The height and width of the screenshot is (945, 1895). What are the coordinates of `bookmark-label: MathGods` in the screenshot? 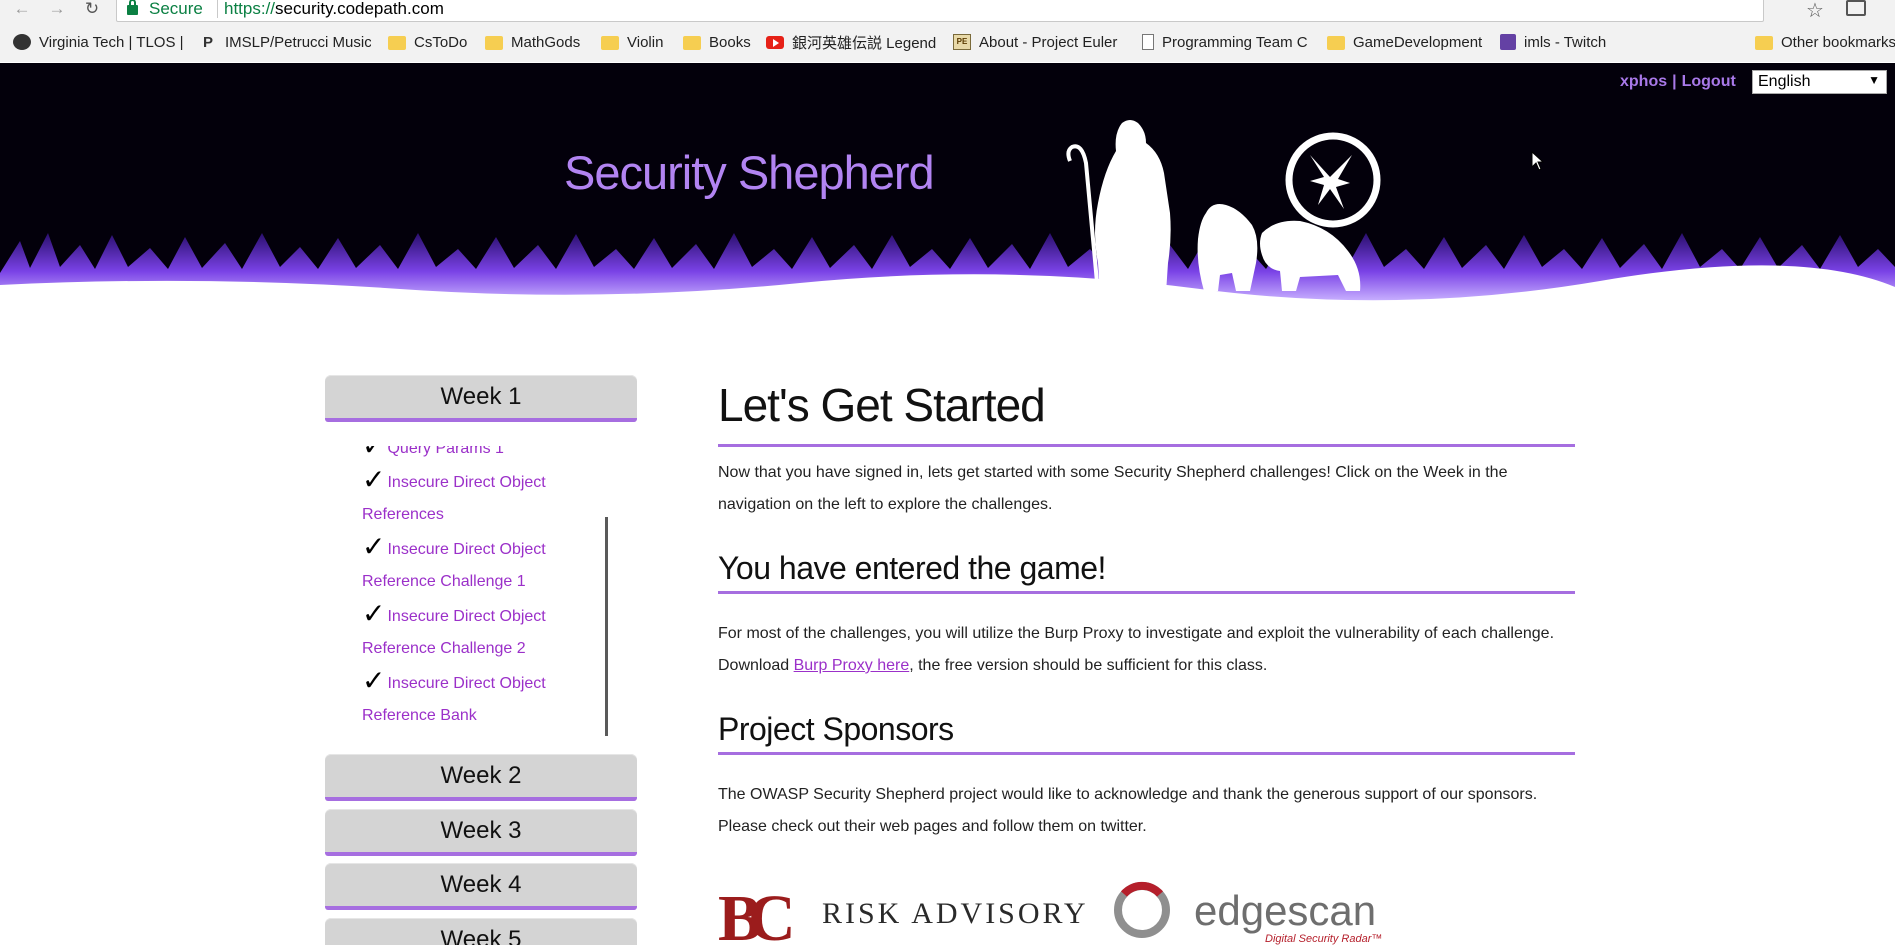 It's located at (546, 42).